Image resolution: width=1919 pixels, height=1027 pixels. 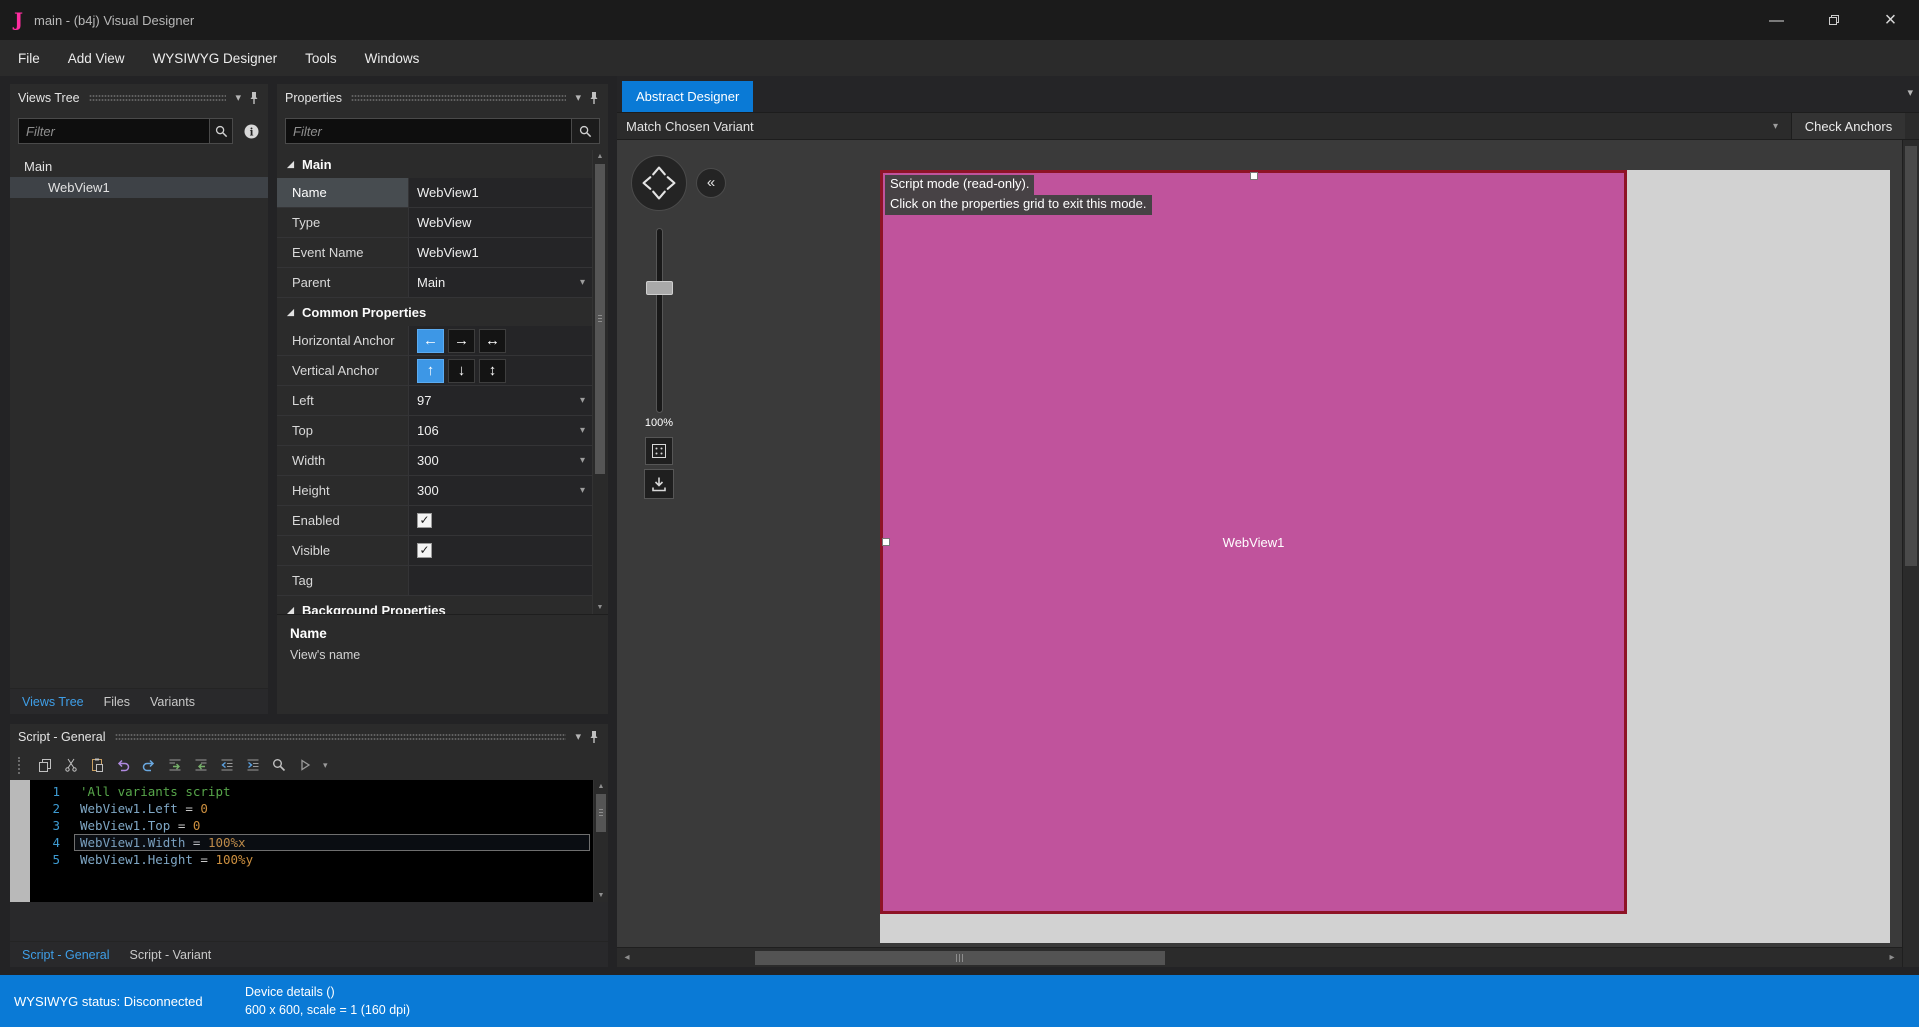 I want to click on prop-value-name: WebView1, so click(x=500, y=192).